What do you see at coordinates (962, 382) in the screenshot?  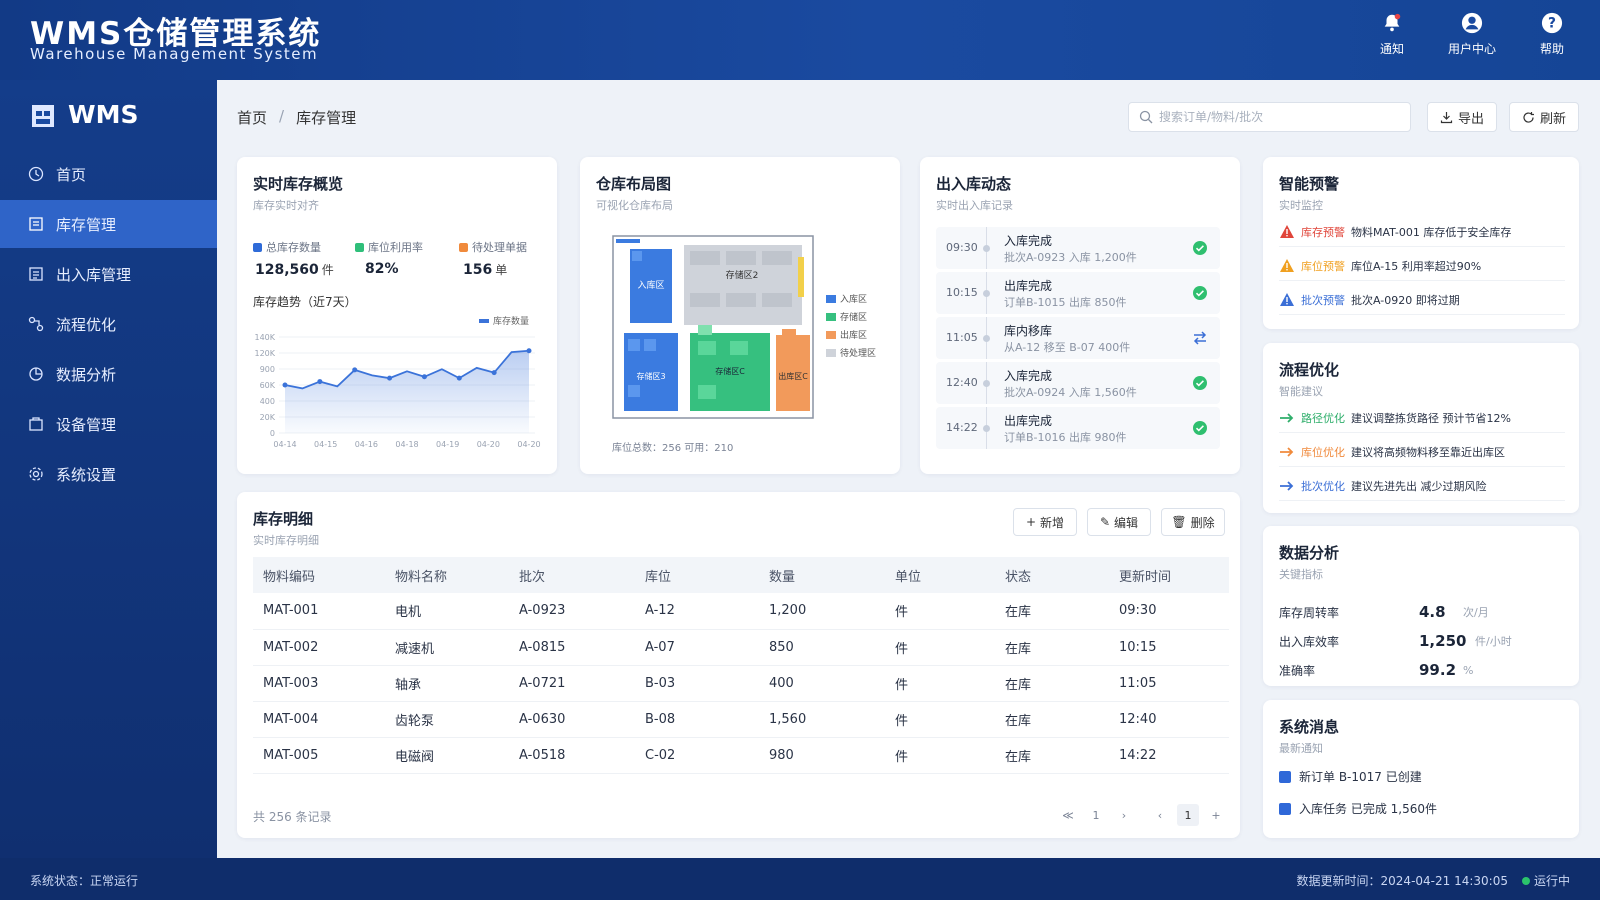 I see `activity-time: 12:40` at bounding box center [962, 382].